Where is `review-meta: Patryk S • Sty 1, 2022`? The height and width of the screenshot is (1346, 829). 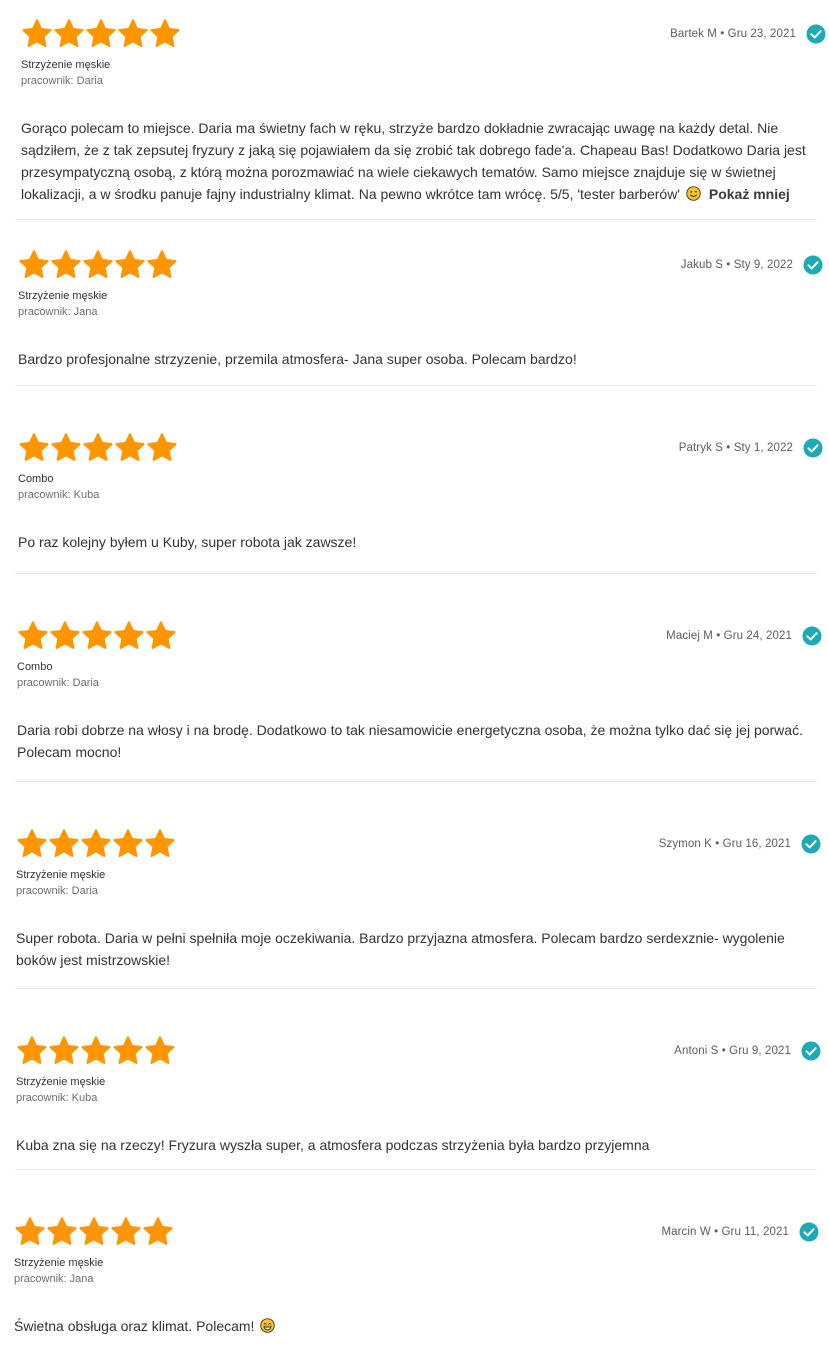 review-meta: Patryk S • Sty 1, 2022 is located at coordinates (751, 448).